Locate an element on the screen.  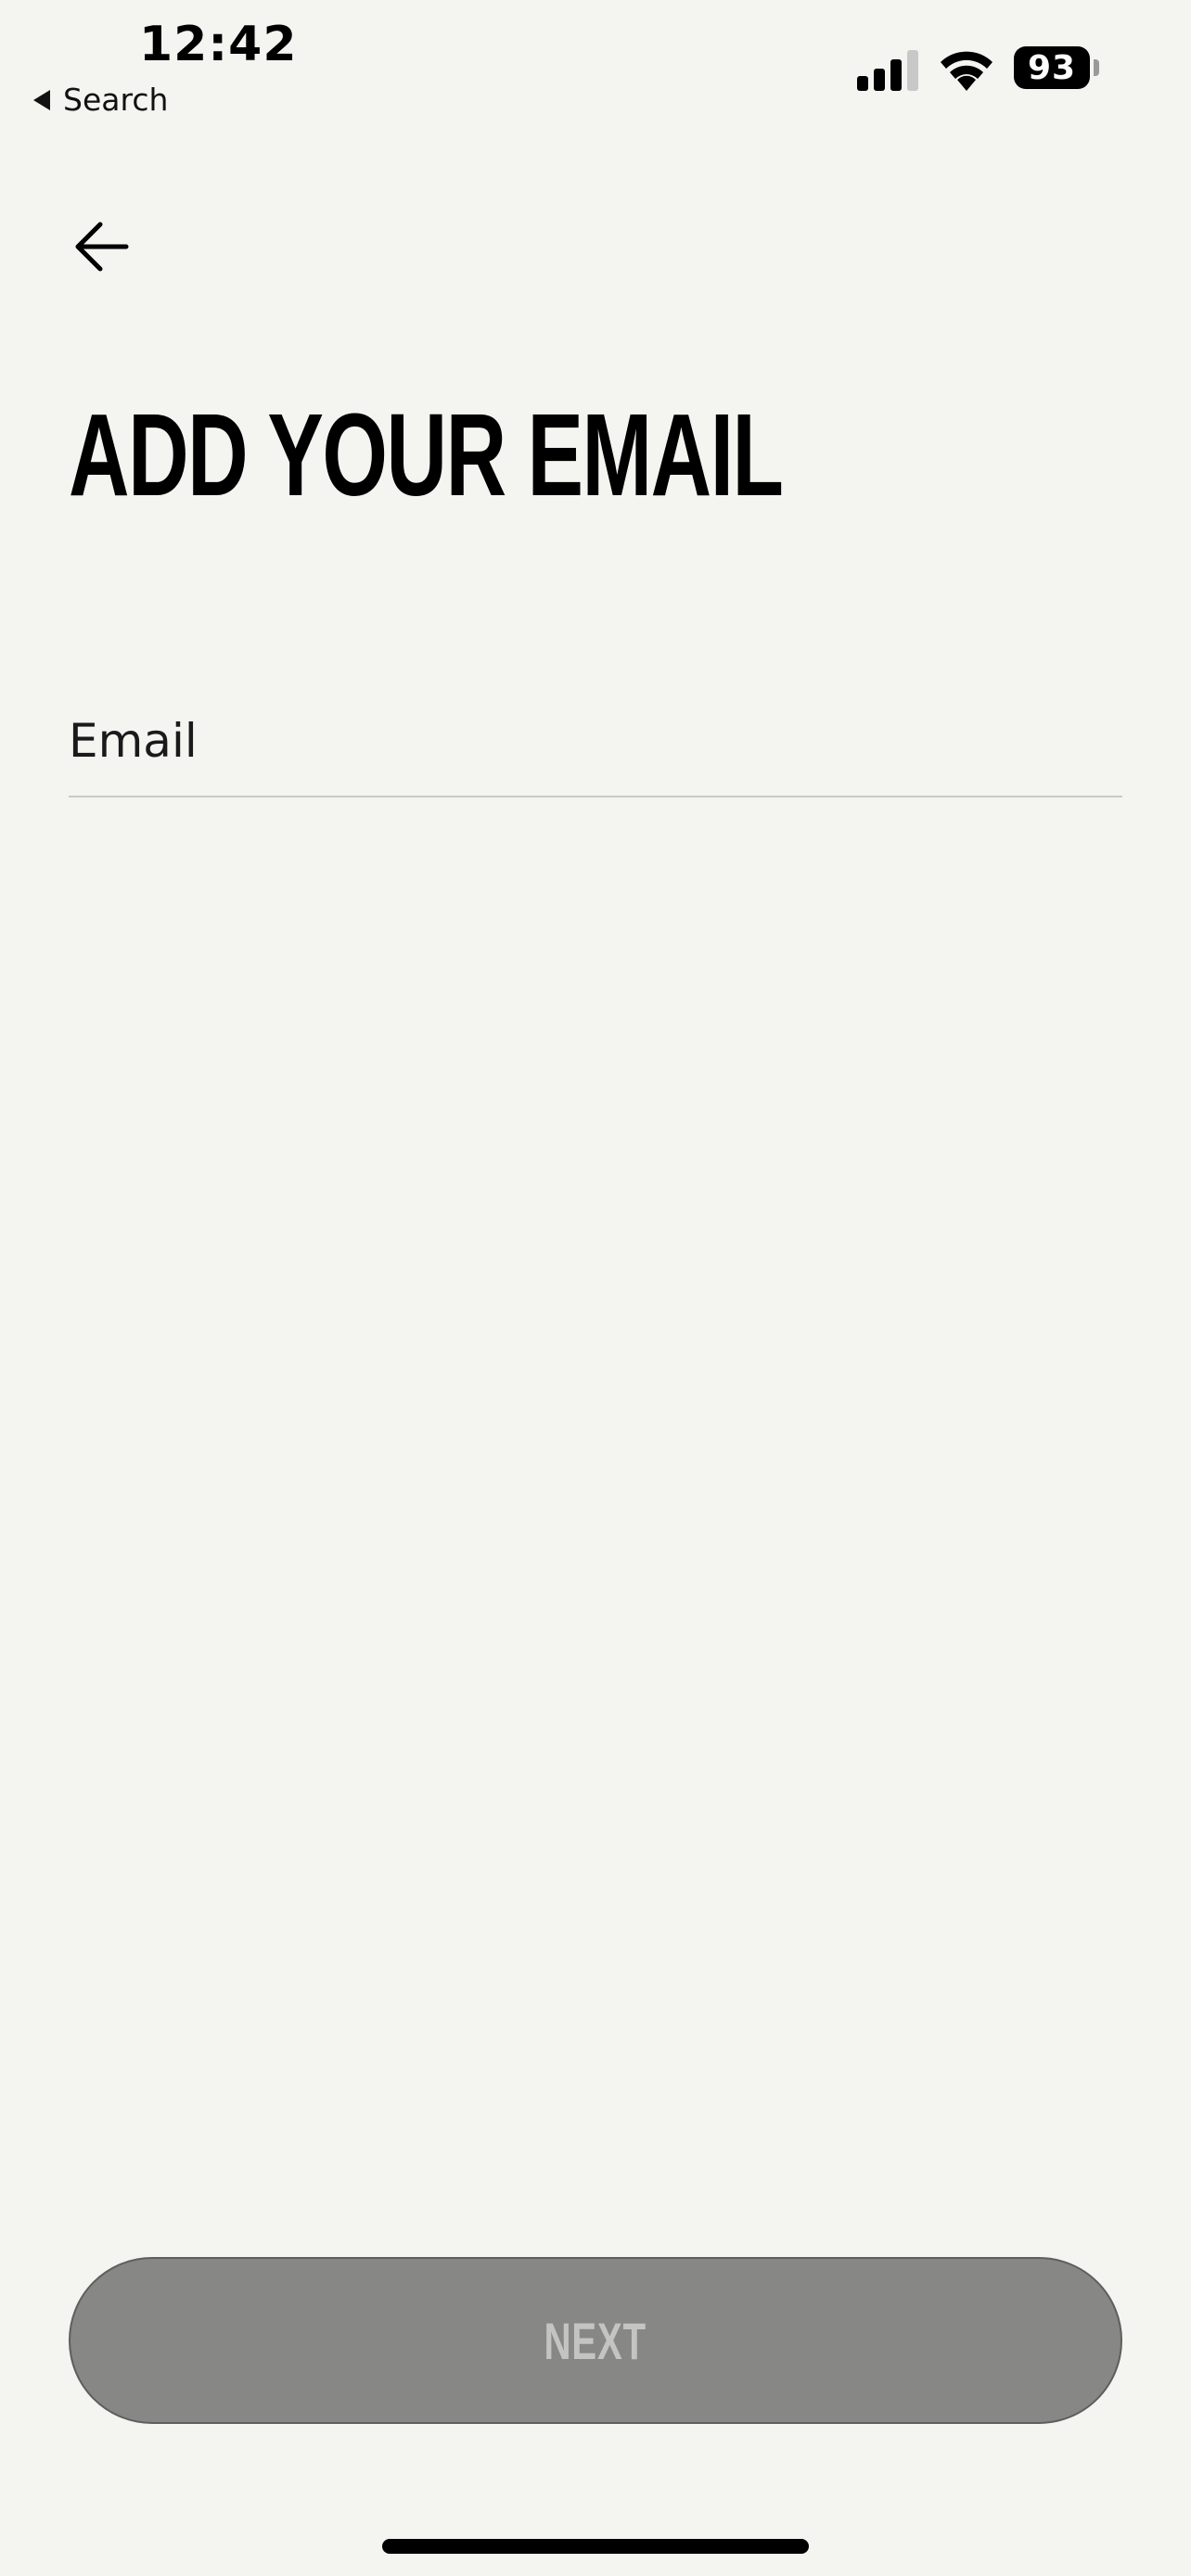
battery-icon: 93 is located at coordinates (1052, 67).